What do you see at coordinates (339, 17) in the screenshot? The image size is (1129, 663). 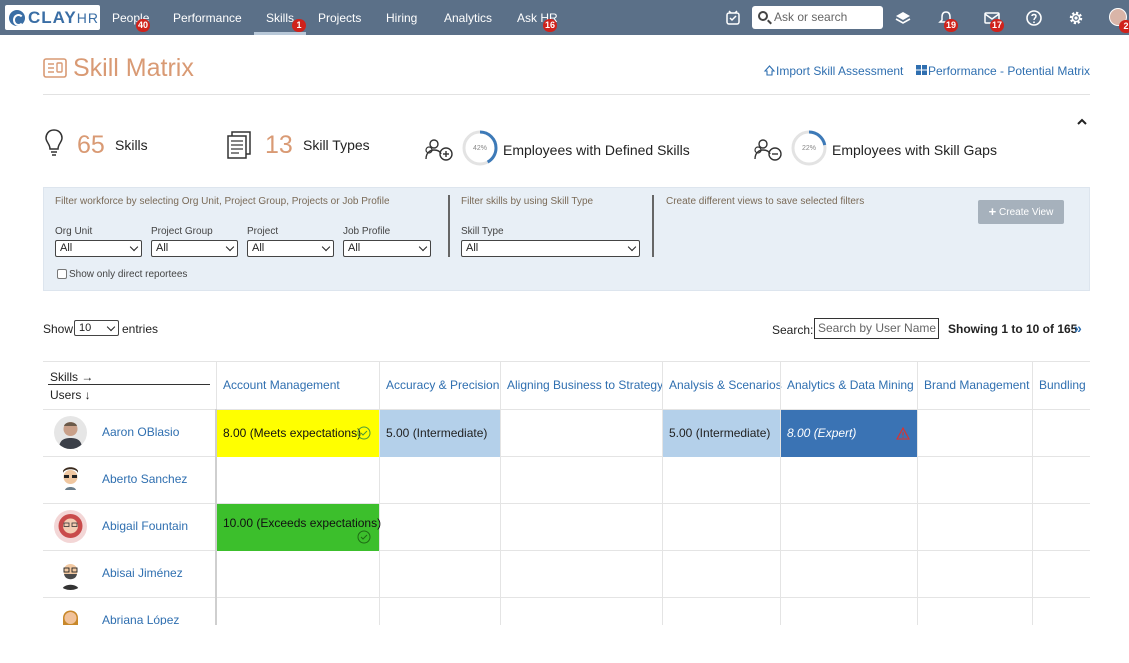 I see `nav-projects: Projects` at bounding box center [339, 17].